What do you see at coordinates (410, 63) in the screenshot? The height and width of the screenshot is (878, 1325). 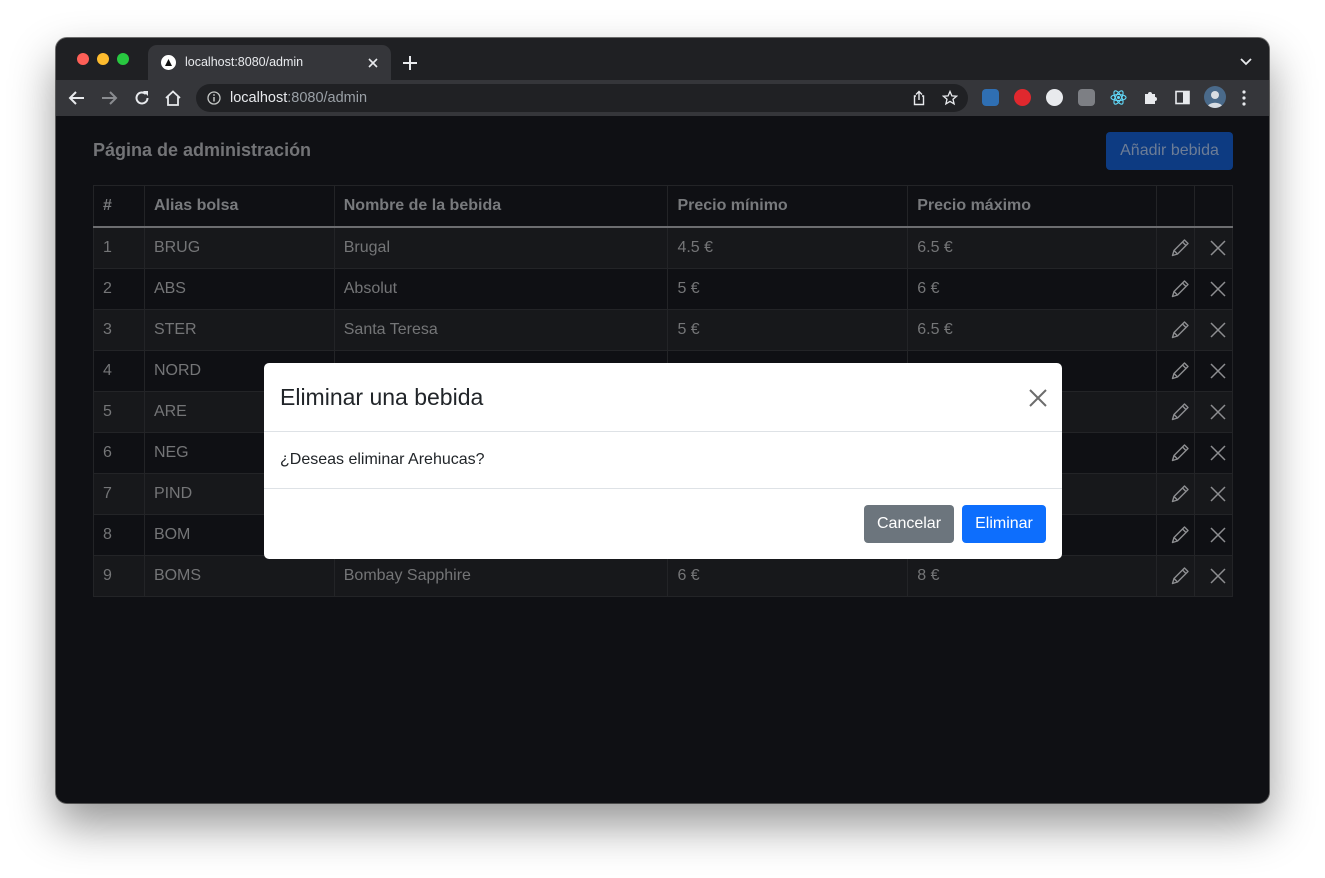 I see `new-tab-icon` at bounding box center [410, 63].